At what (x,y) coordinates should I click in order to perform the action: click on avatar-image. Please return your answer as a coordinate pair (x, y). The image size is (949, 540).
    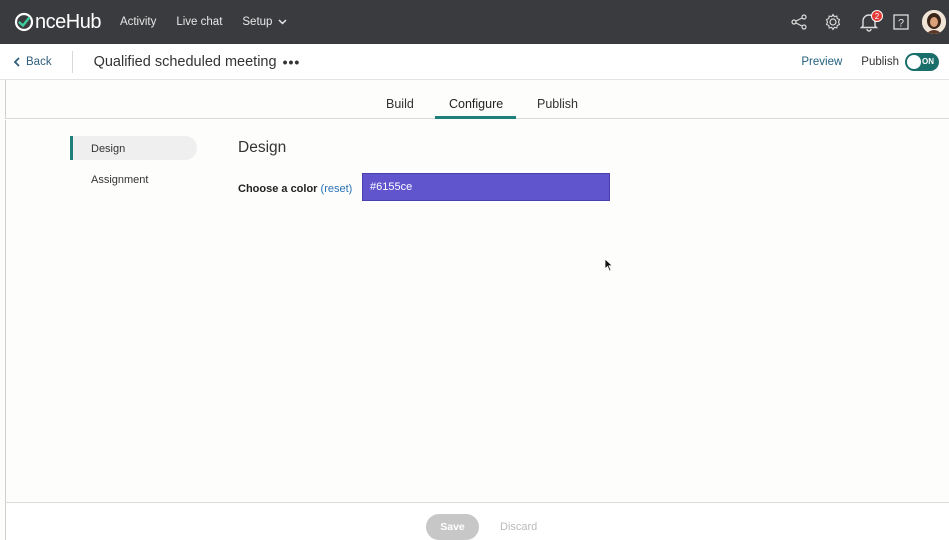
    Looking at the image, I should click on (934, 22).